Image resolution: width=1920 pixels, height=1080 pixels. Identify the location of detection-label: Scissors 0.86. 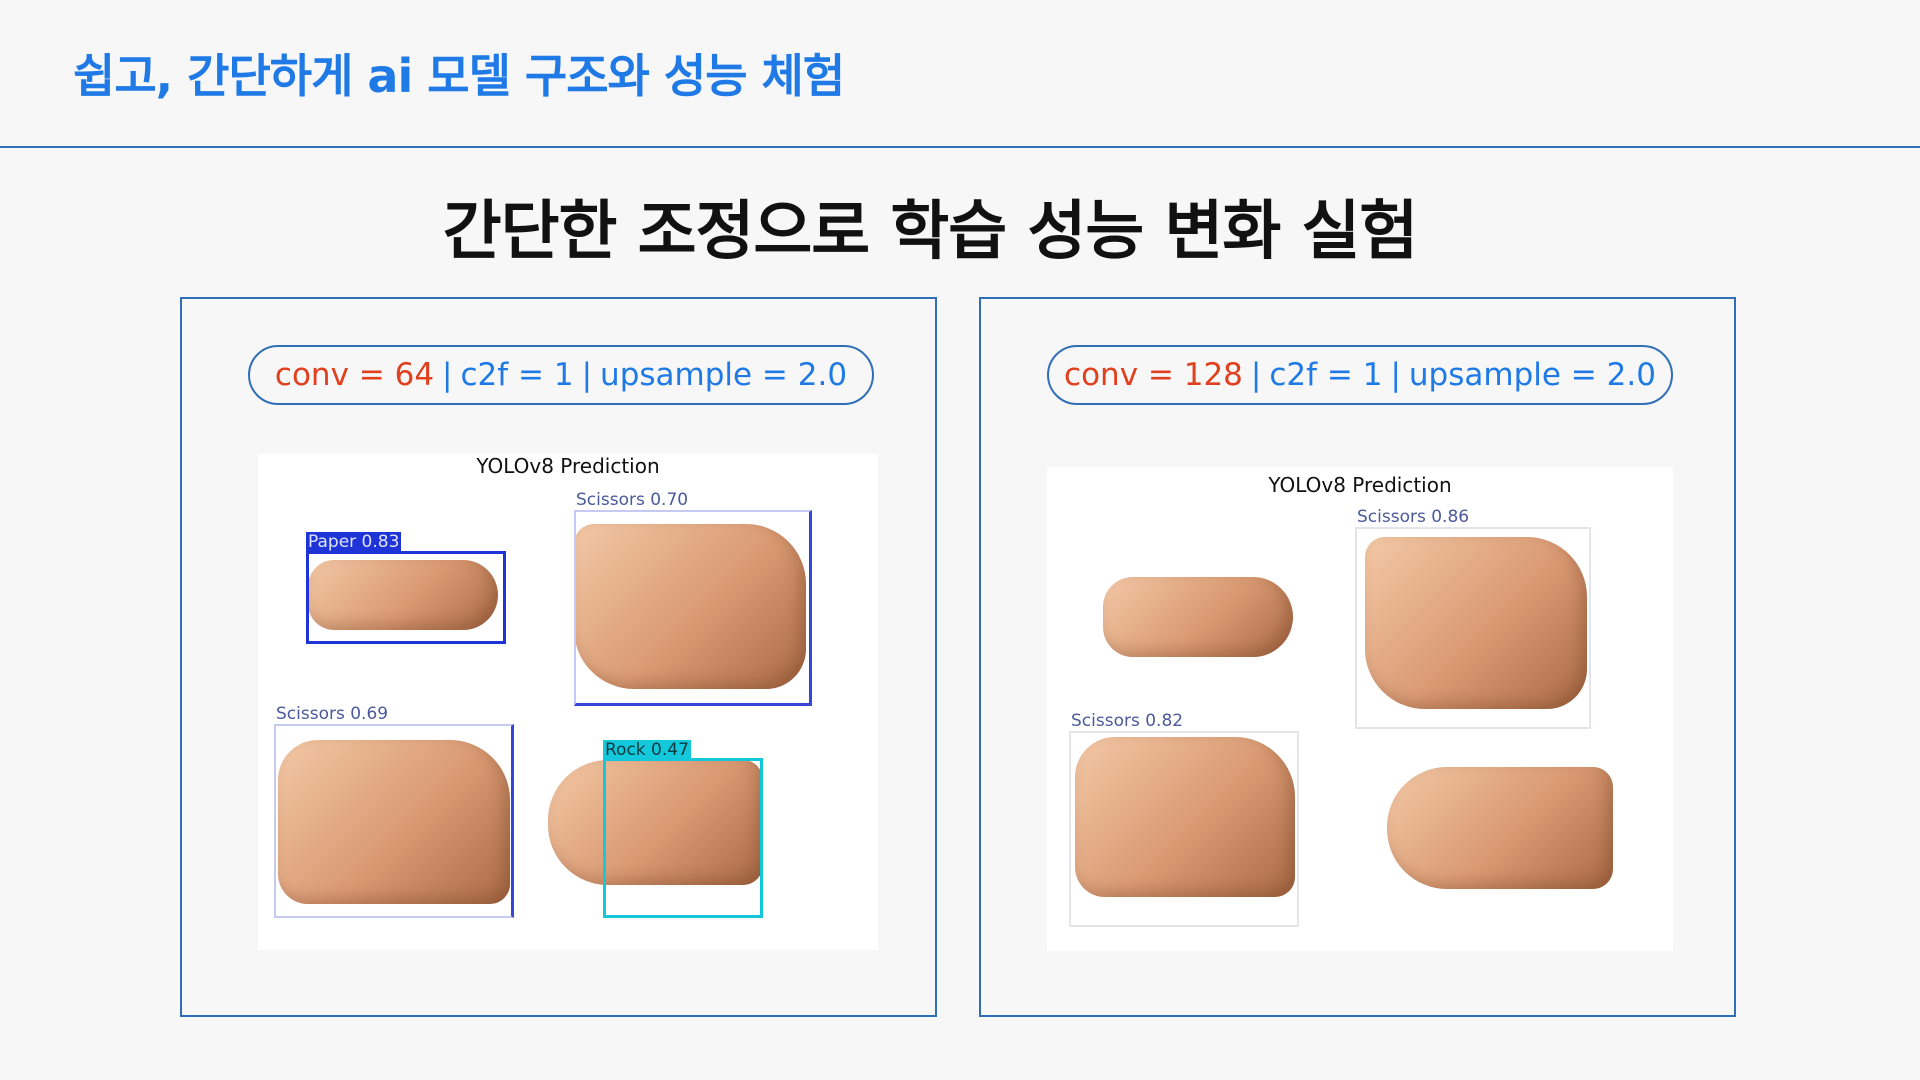
(1413, 517).